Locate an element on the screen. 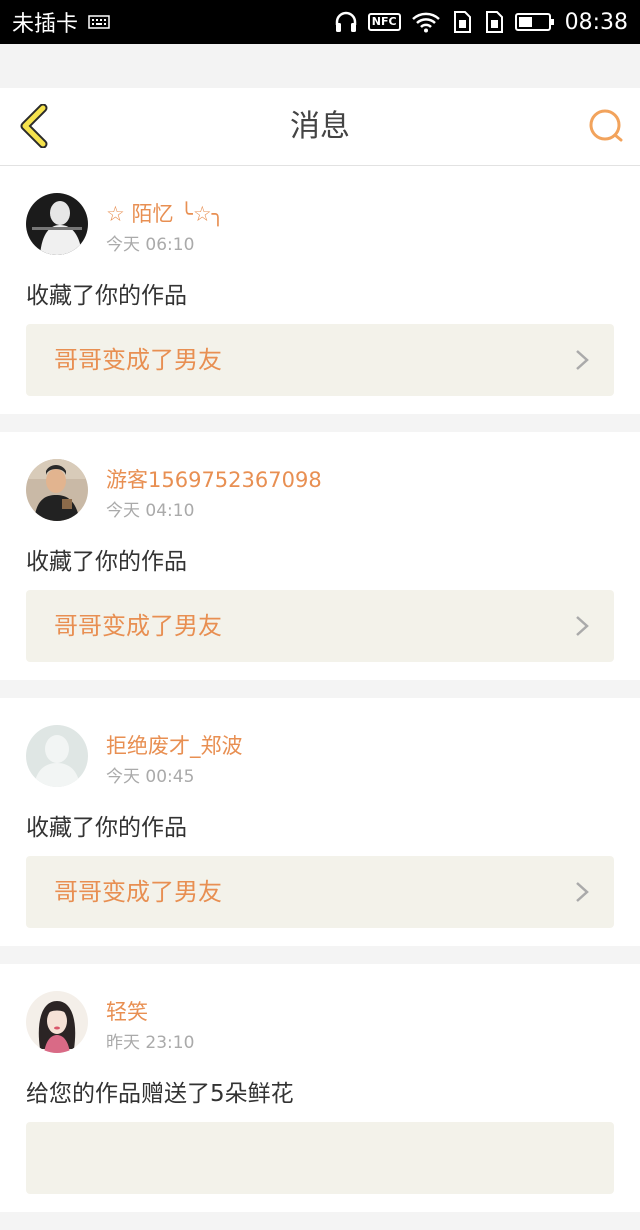 This screenshot has height=1230, width=640. sim-1-icon is located at coordinates (462, 22).